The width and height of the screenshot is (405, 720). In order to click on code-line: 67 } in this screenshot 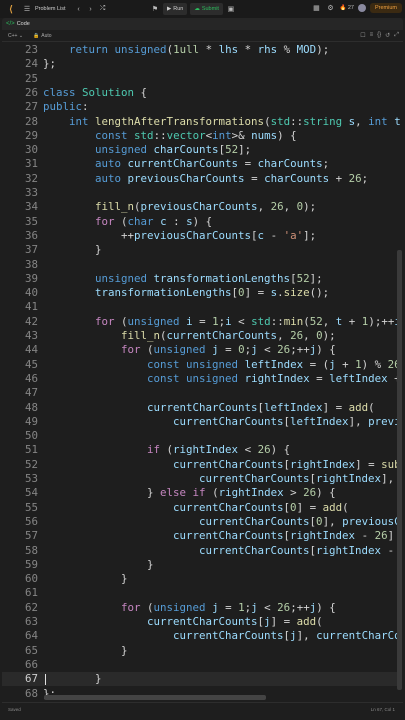, I will do `click(201, 679)`.